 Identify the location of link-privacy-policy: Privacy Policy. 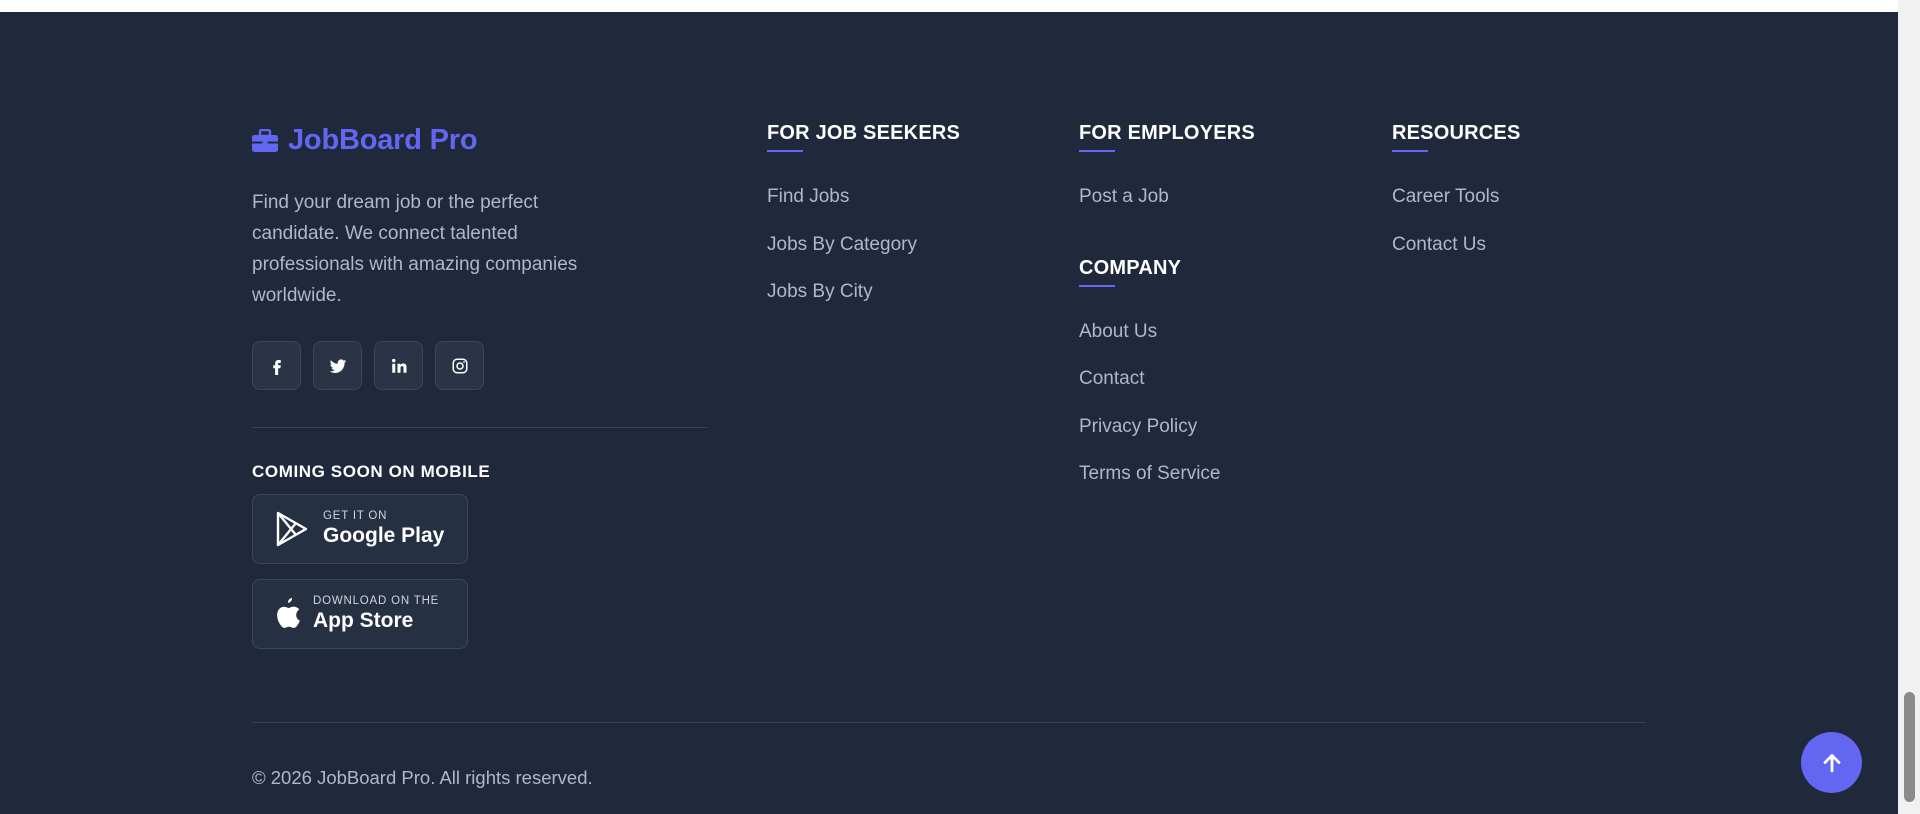
(1138, 427).